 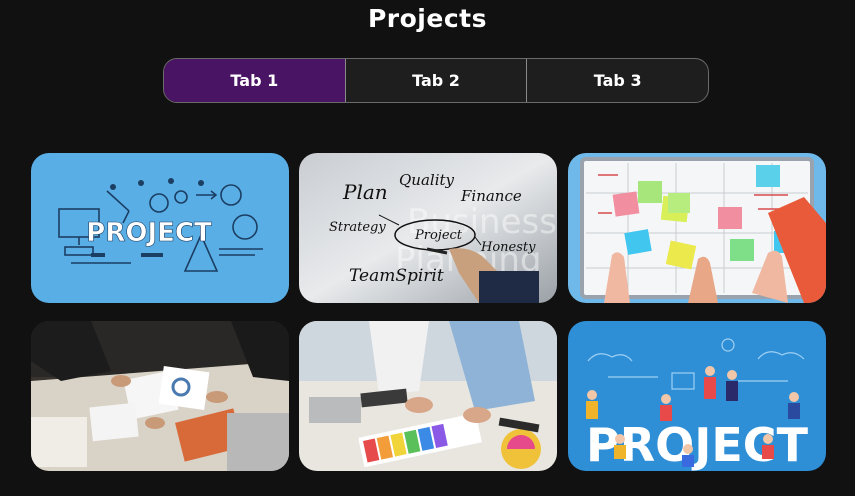 I want to click on tab-bar: Tab 1 Tab 2 Tab 3, so click(x=436, y=80).